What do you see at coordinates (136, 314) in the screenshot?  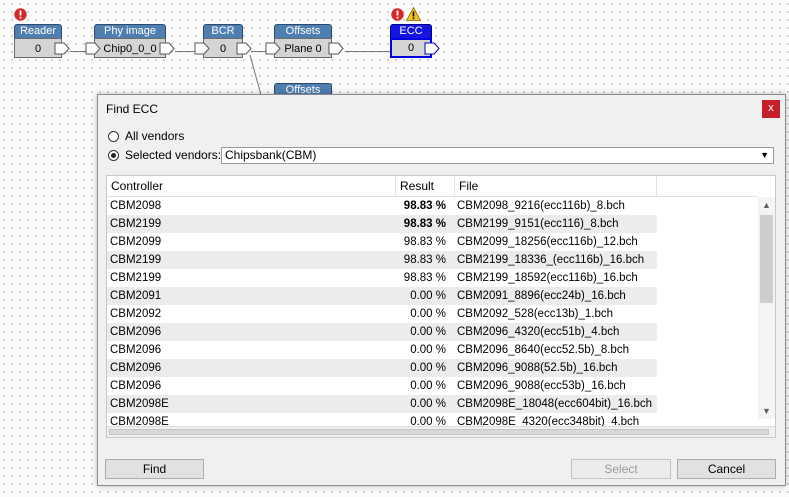 I see `cell-controller: CBM2092` at bounding box center [136, 314].